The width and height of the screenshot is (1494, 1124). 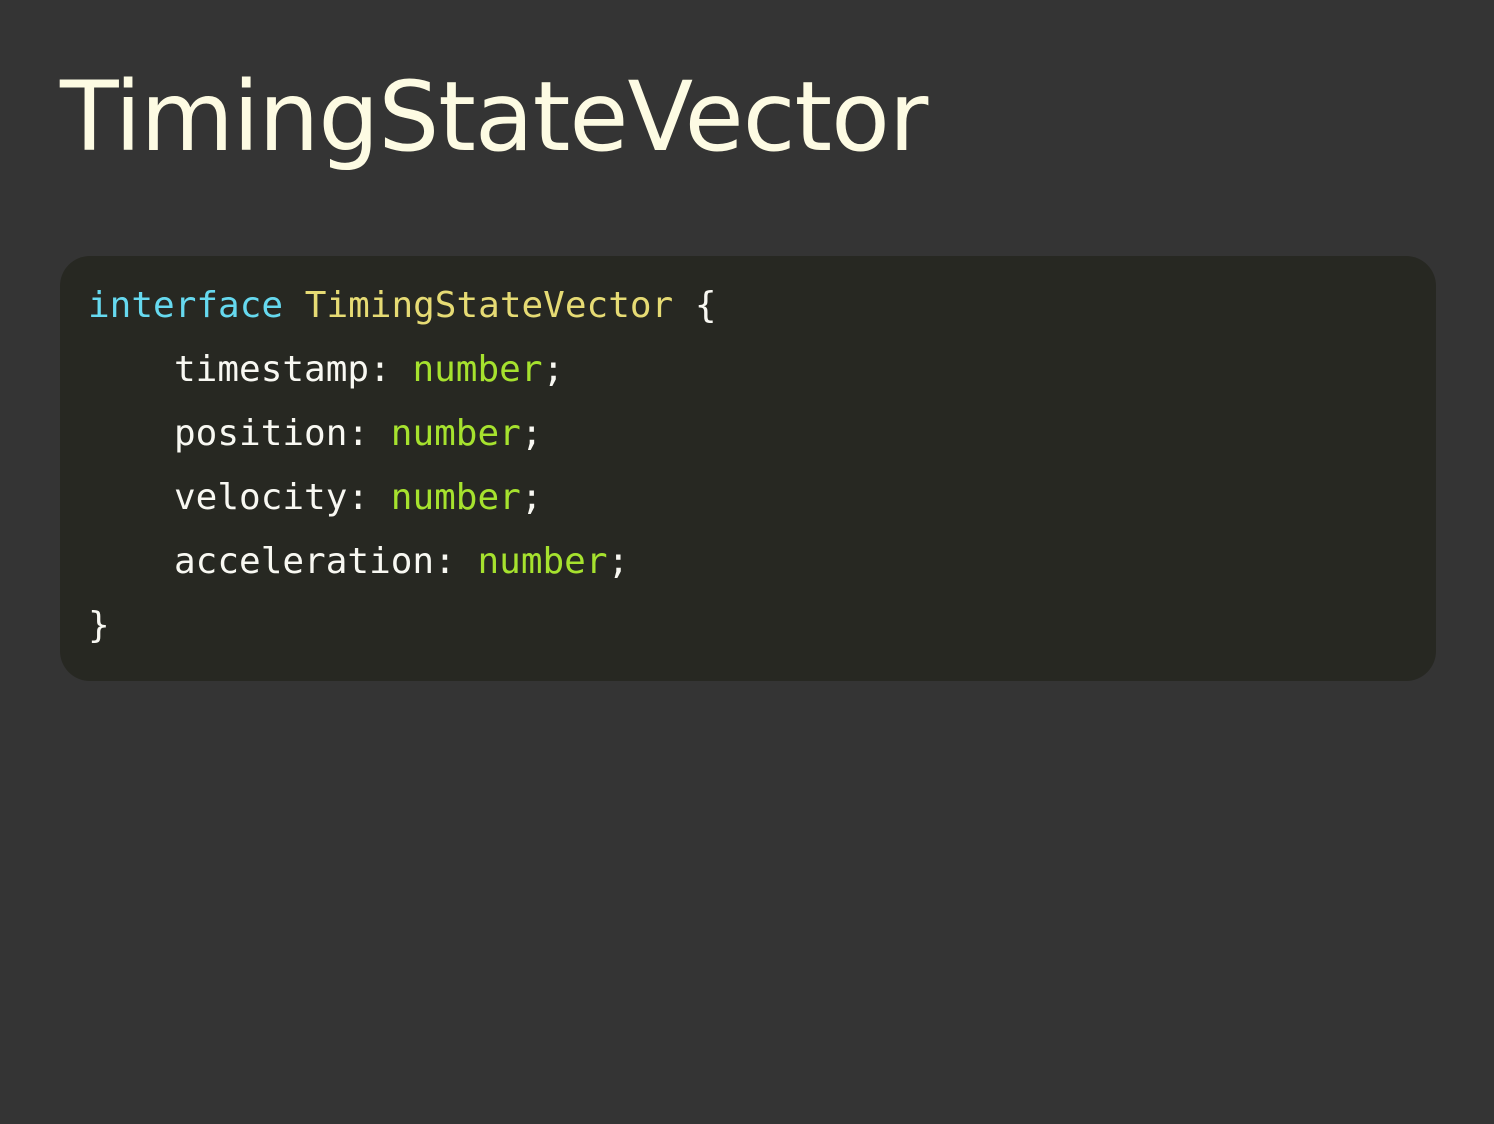 I want to click on code-open-brace: {, so click(x=705, y=305).